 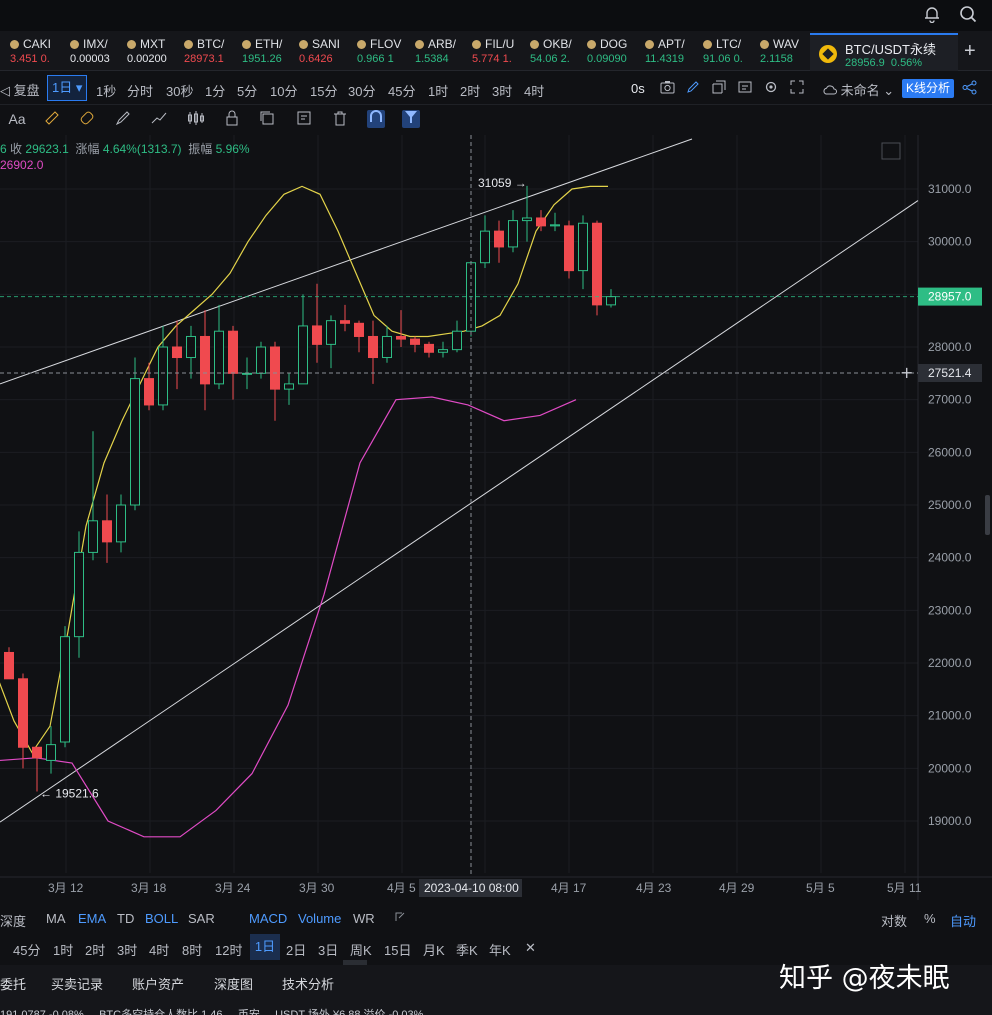 What do you see at coordinates (438, 90) in the screenshot?
I see `interval-option: 1时` at bounding box center [438, 90].